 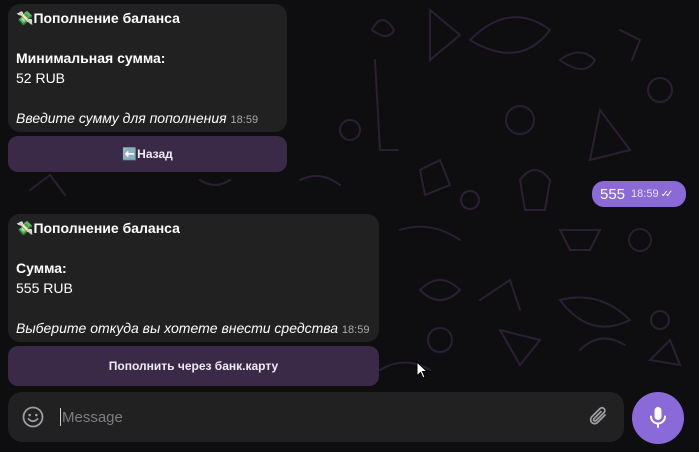 I want to click on amount-value: 555 RUB, so click(x=44, y=288).